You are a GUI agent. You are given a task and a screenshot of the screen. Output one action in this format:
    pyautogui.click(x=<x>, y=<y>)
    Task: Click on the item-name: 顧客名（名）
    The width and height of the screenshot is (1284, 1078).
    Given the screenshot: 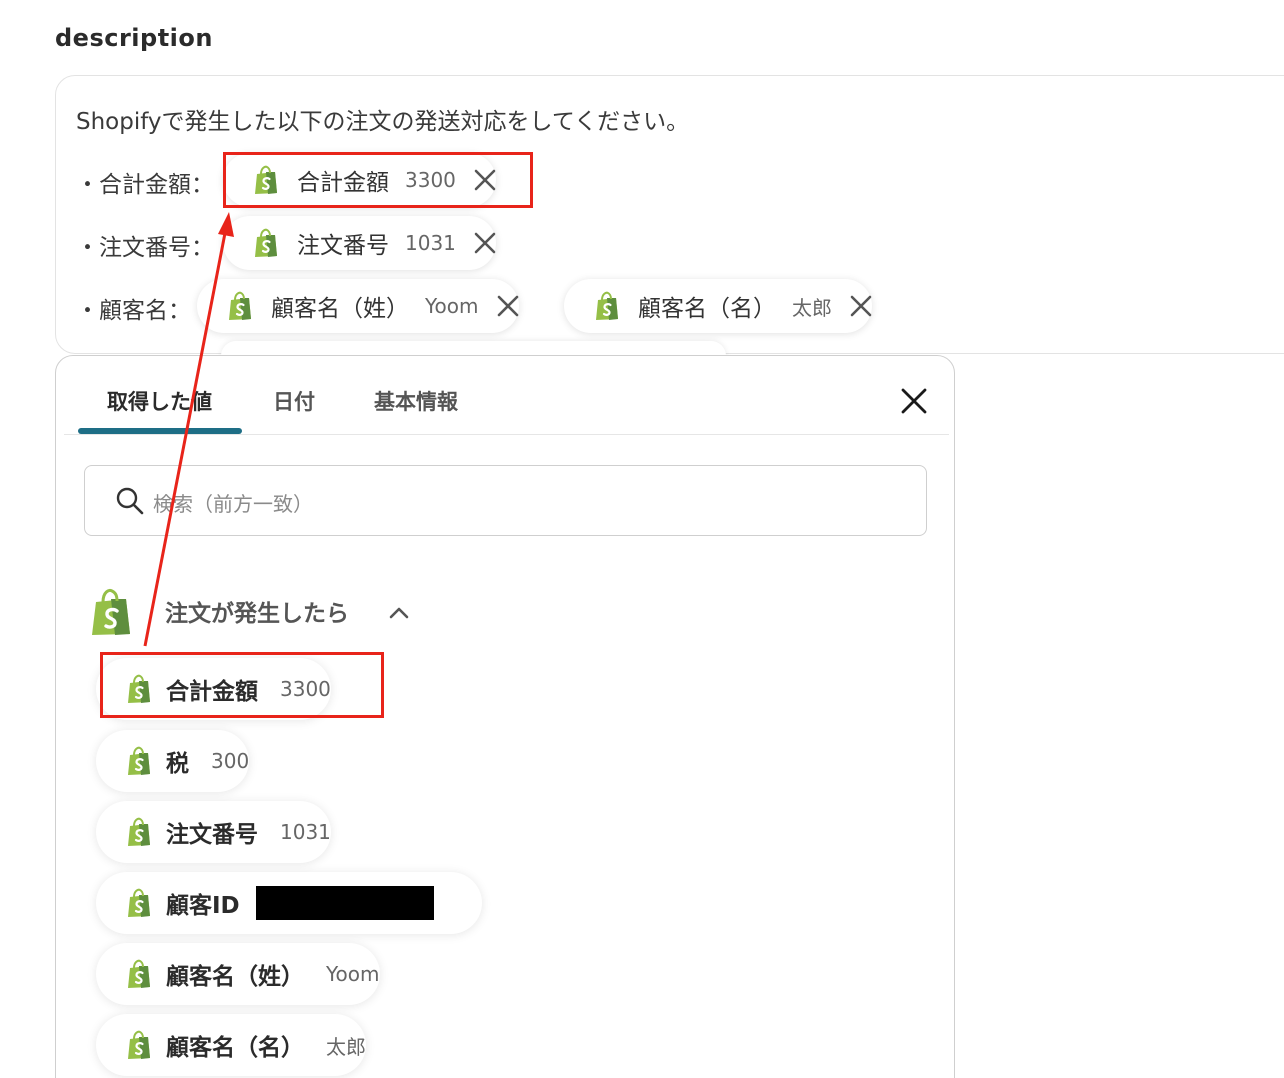 What is the action you would take?
    pyautogui.click(x=235, y=1048)
    